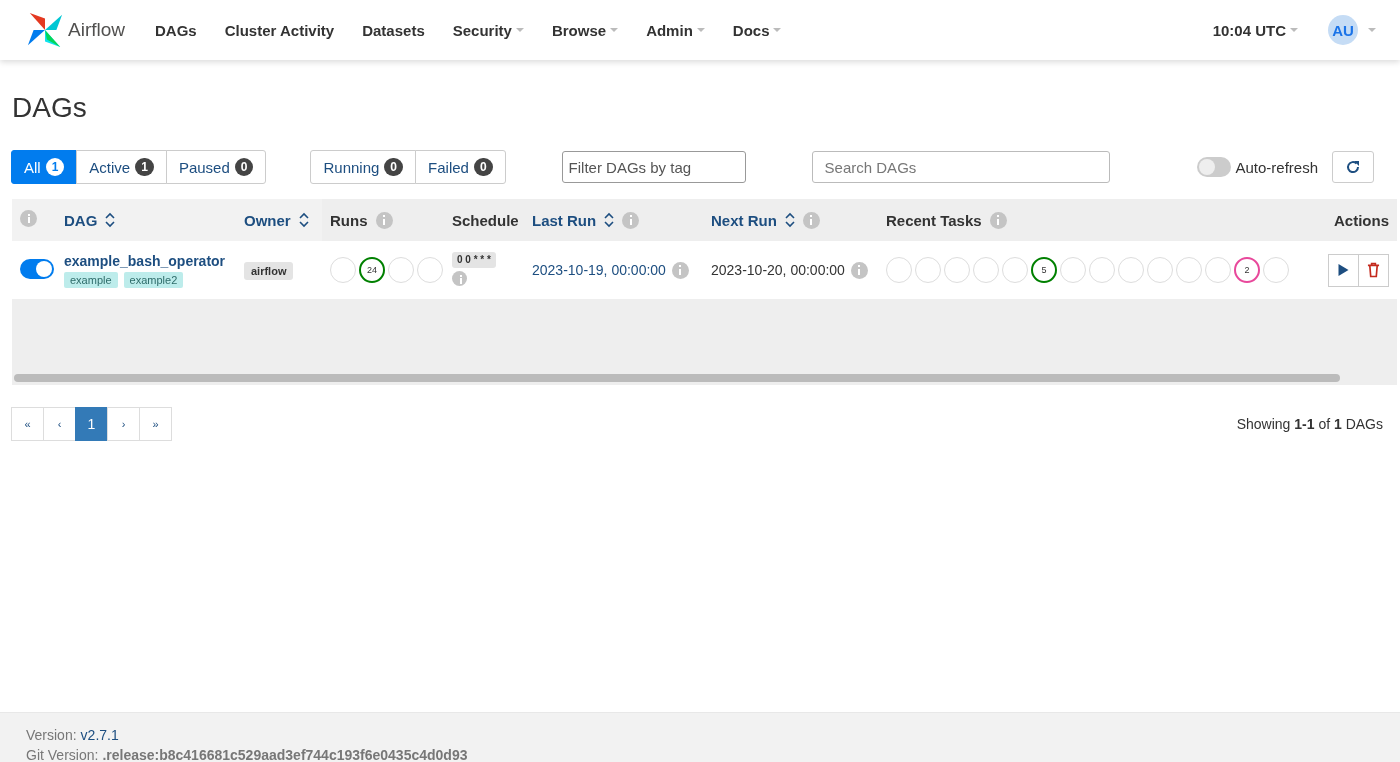 The width and height of the screenshot is (1400, 762). I want to click on trigger-button, so click(1343, 270).